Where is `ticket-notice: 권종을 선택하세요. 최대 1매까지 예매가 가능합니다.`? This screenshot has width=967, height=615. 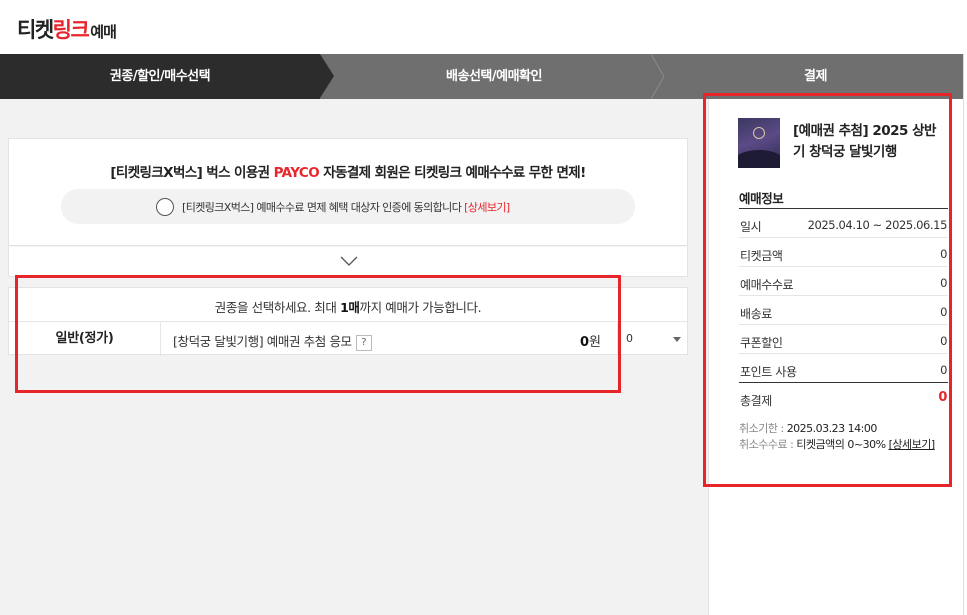 ticket-notice: 권종을 선택하세요. 최대 1매까지 예매가 가능합니다. is located at coordinates (348, 306).